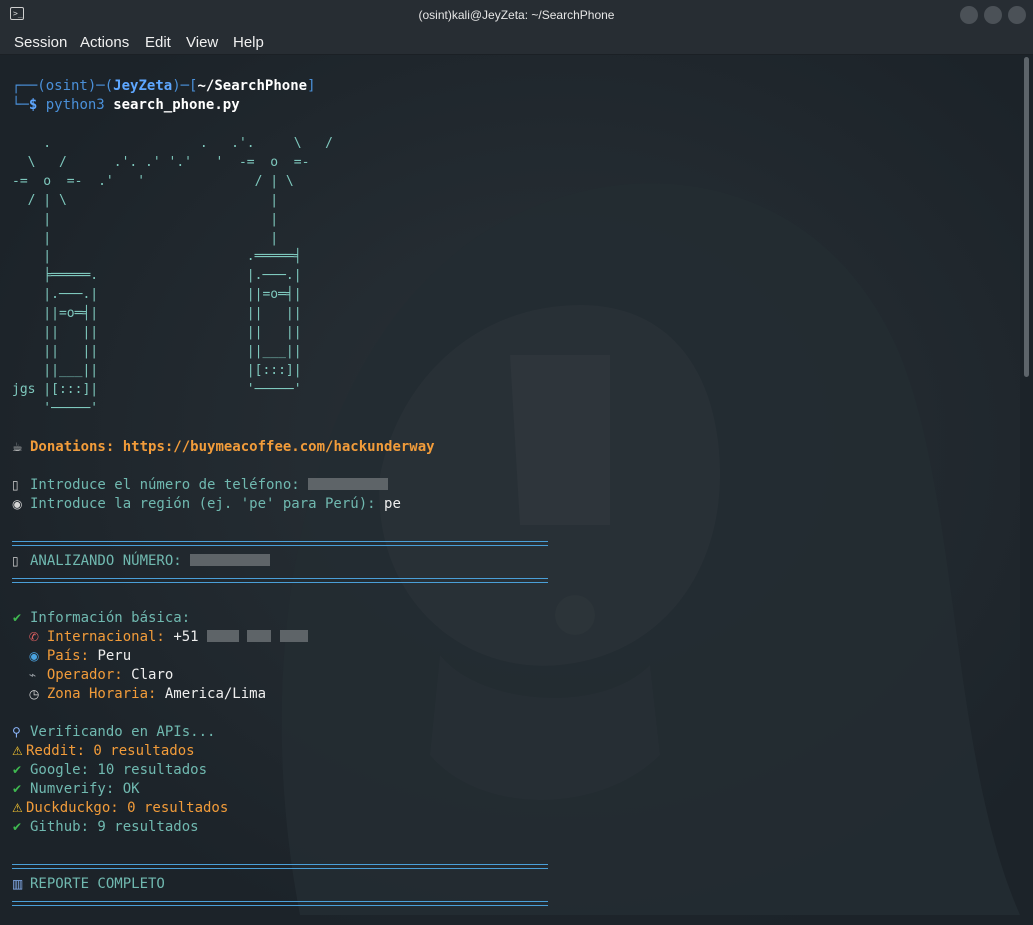  What do you see at coordinates (215, 694) in the screenshot?
I see `timezone-value: America/Lima` at bounding box center [215, 694].